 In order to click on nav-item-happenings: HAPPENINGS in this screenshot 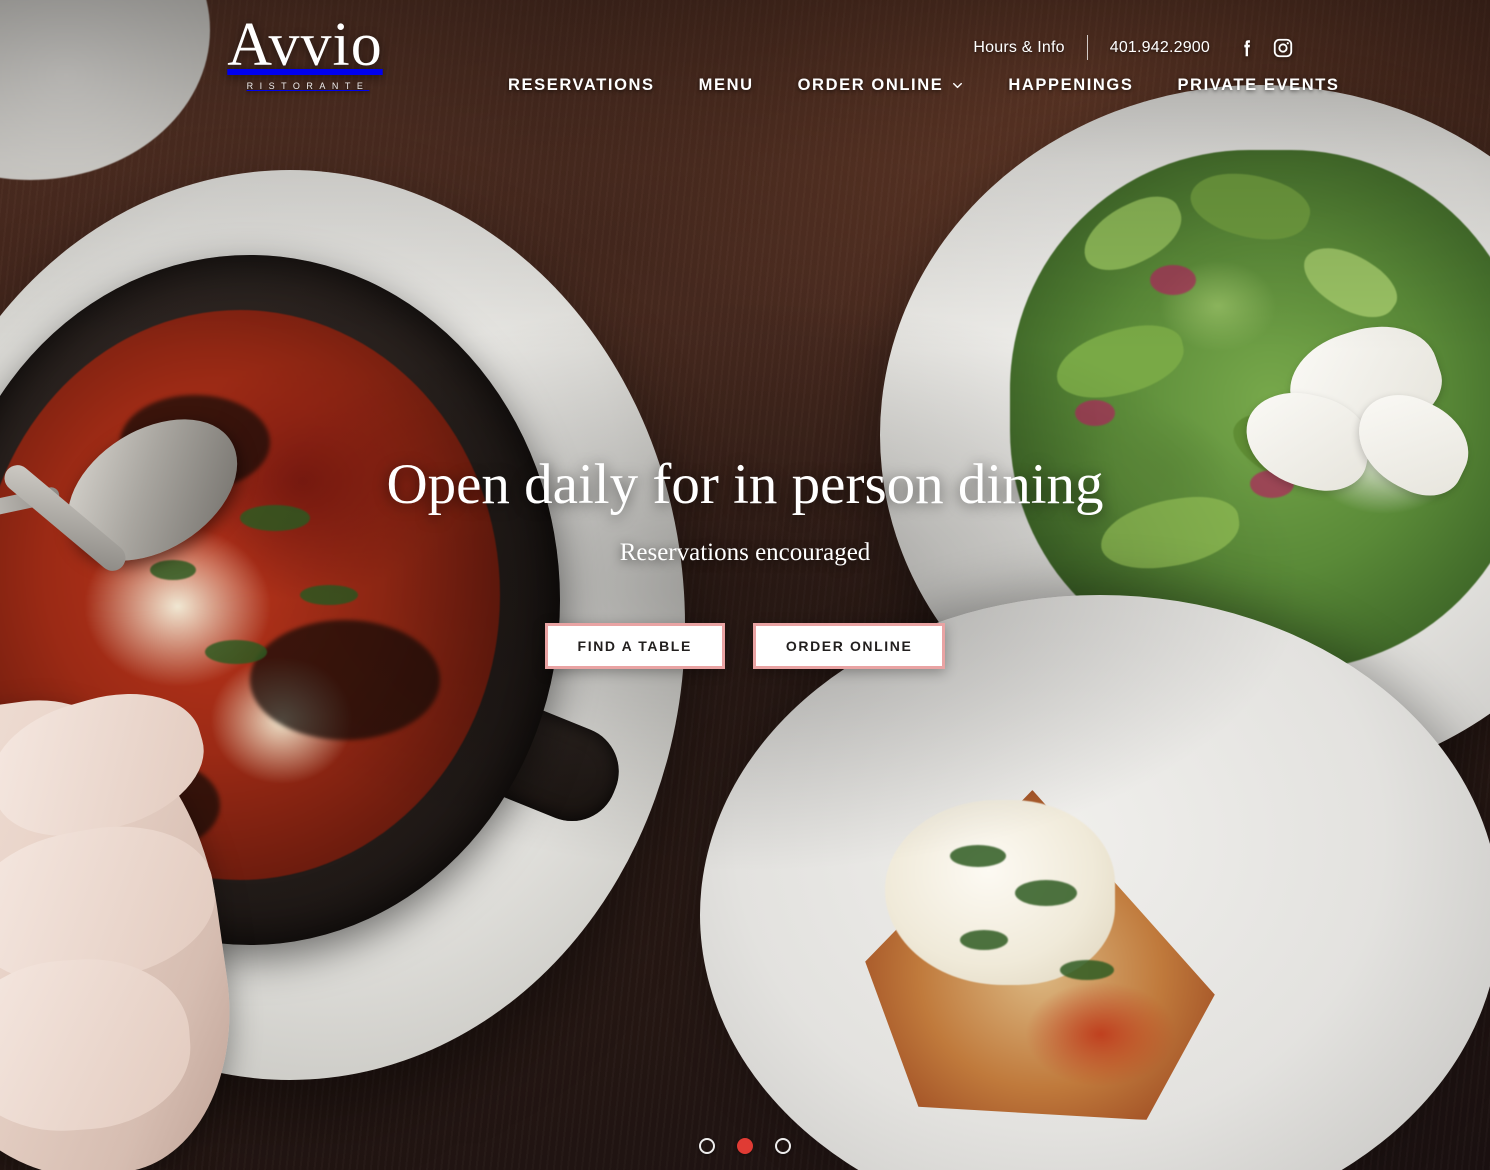, I will do `click(1070, 85)`.